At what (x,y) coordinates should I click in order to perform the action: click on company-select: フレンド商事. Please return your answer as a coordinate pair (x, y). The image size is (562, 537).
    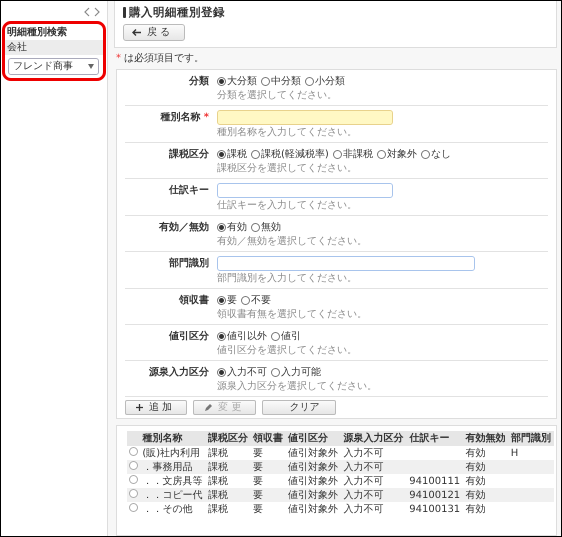
    Looking at the image, I should click on (53, 66).